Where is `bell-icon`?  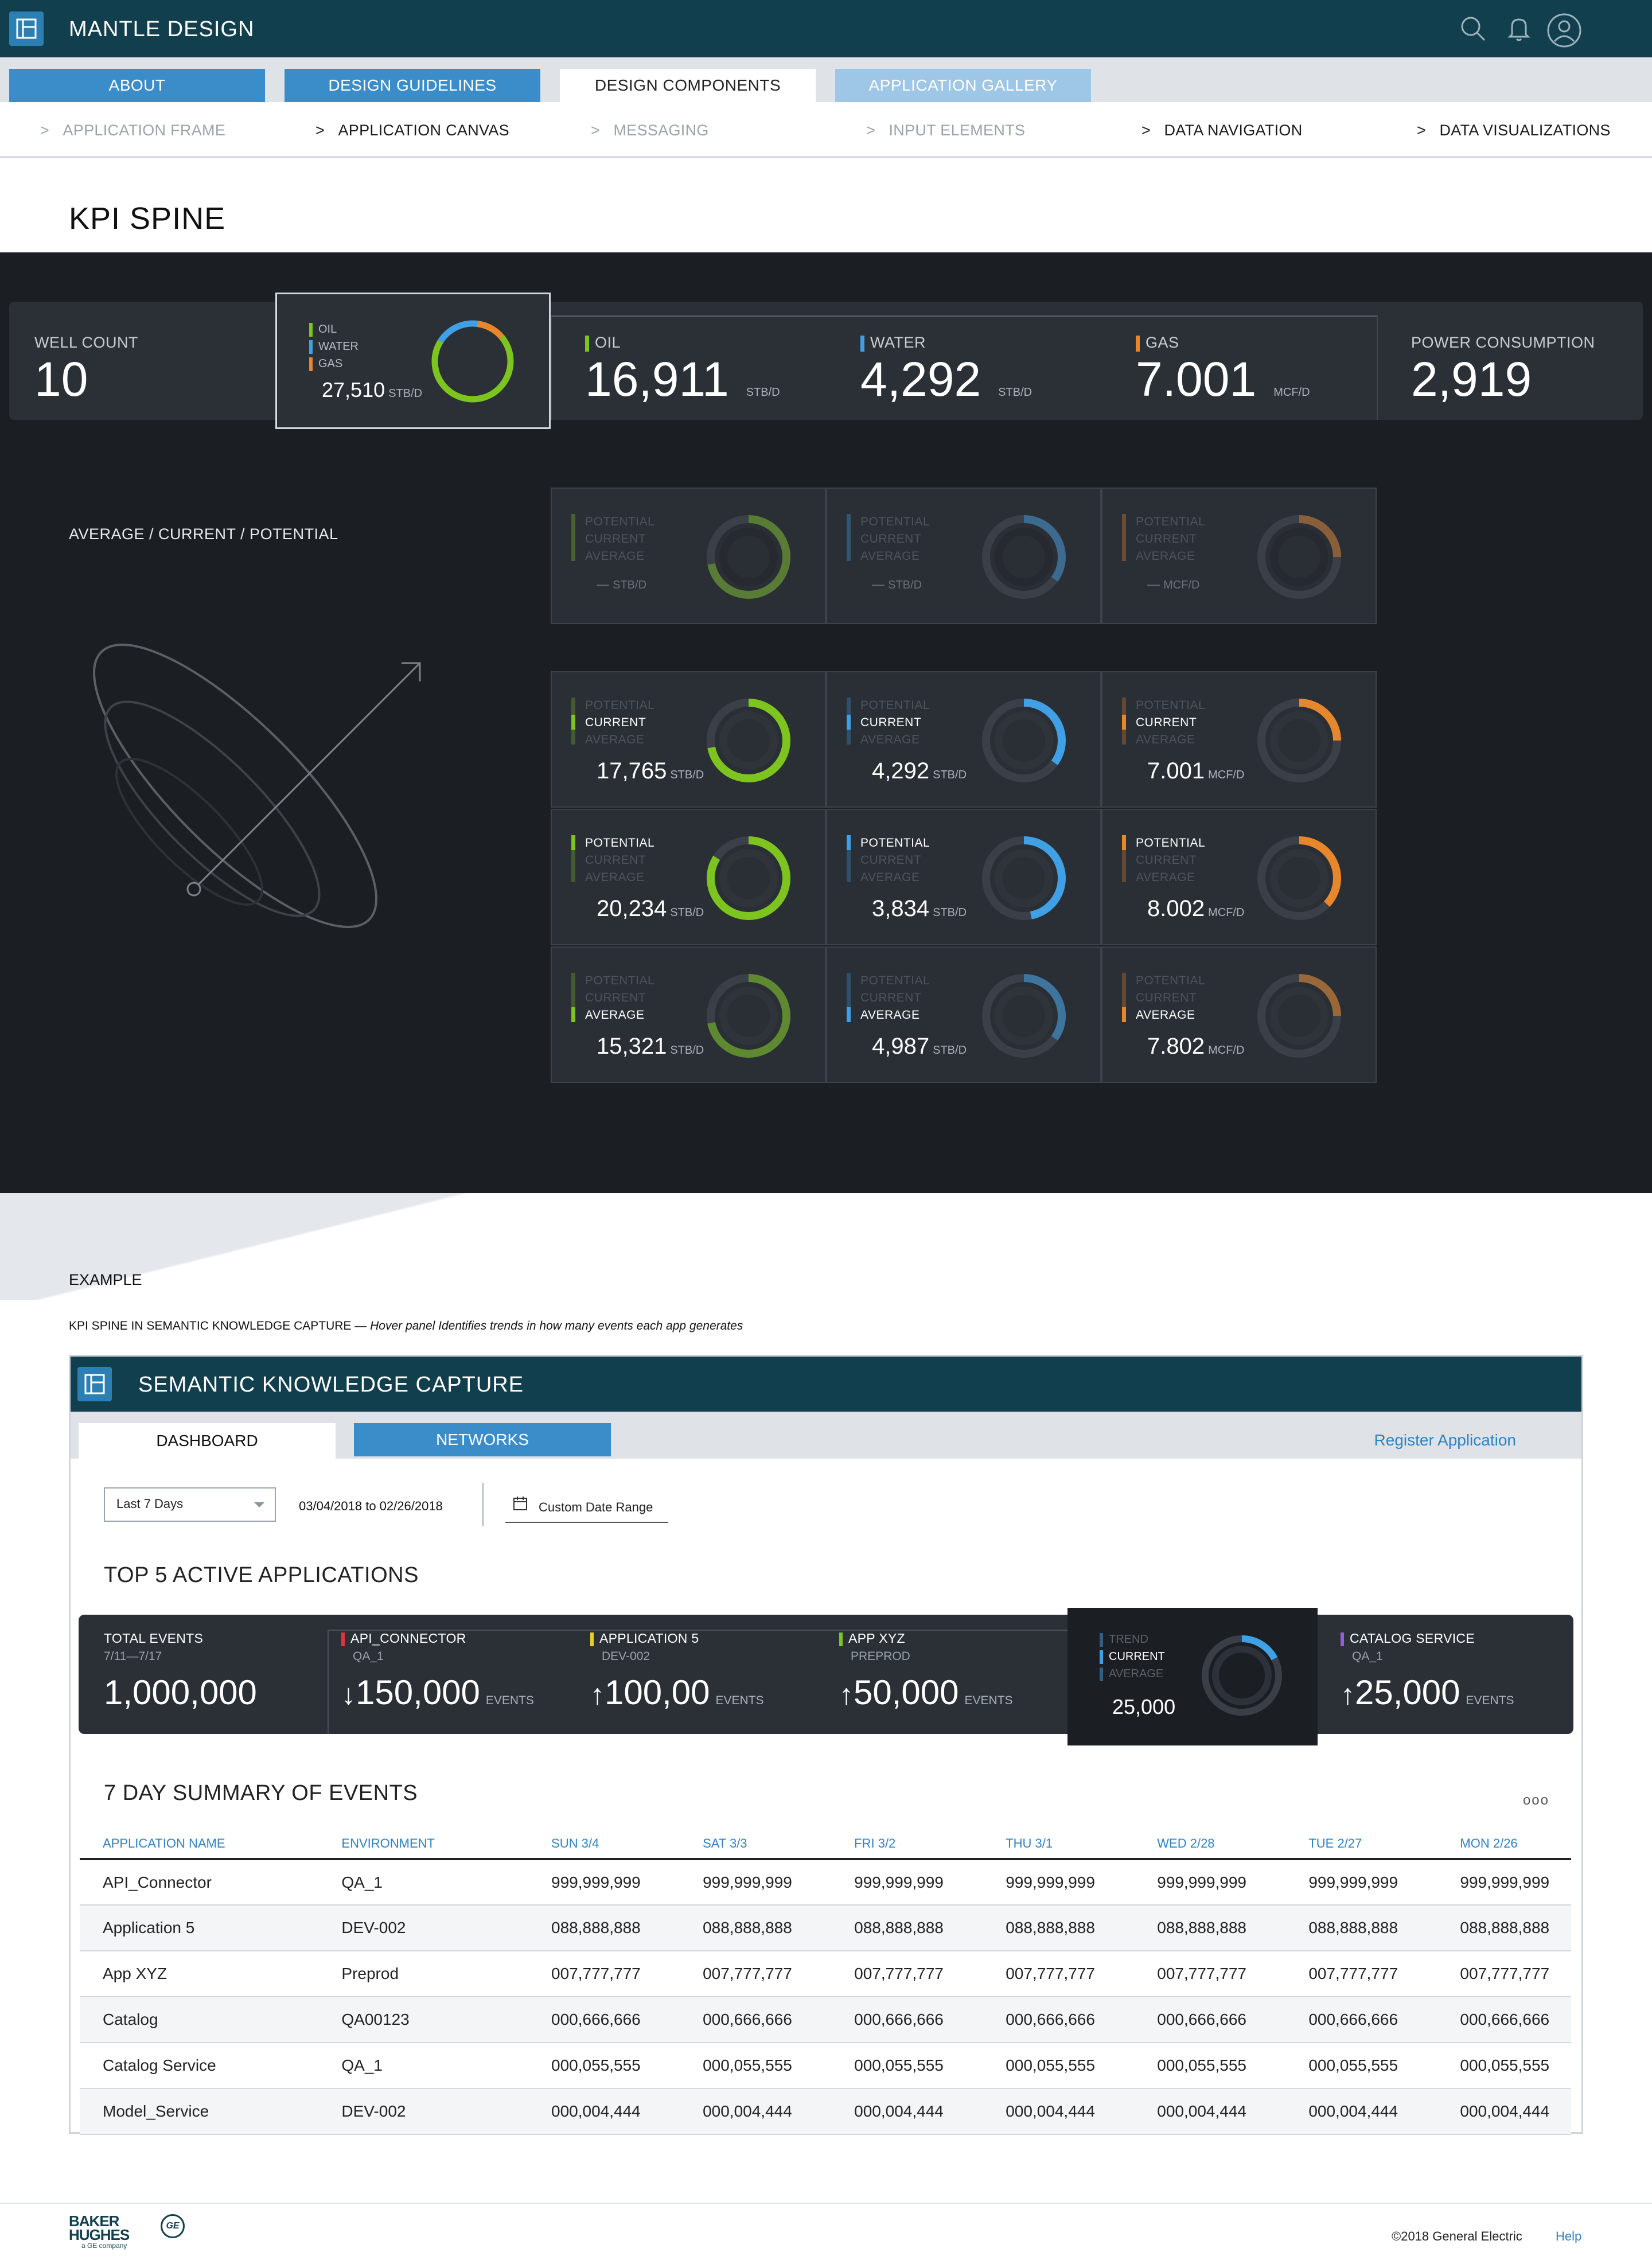 bell-icon is located at coordinates (1519, 31).